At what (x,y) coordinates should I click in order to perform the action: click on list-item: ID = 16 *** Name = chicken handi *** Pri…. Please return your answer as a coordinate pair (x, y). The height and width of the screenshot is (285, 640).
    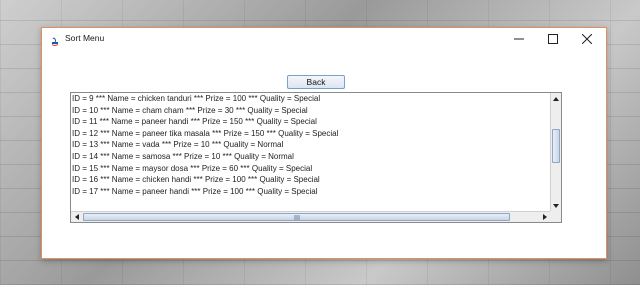
    Looking at the image, I should click on (196, 180).